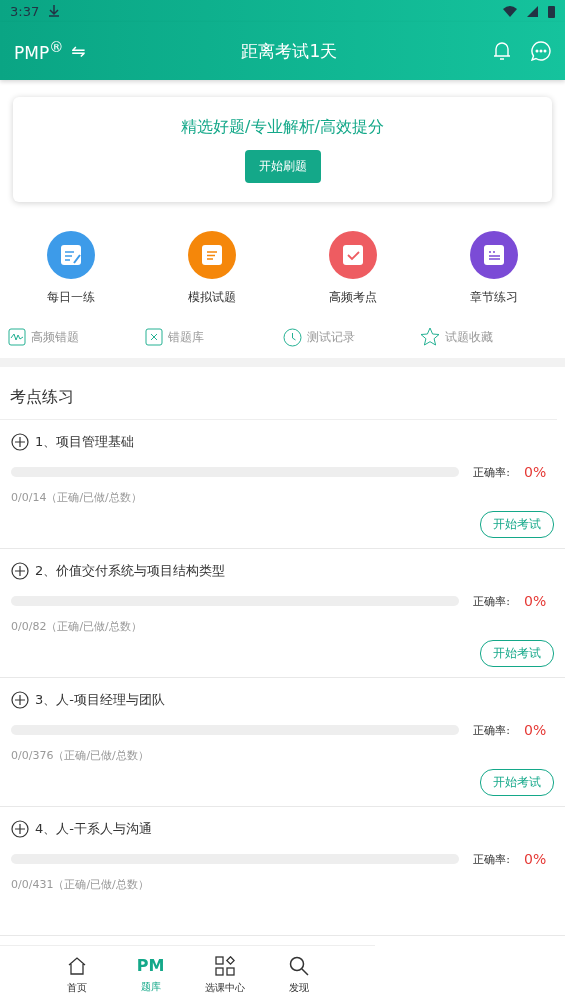  What do you see at coordinates (532, 11) in the screenshot?
I see `signal-icon` at bounding box center [532, 11].